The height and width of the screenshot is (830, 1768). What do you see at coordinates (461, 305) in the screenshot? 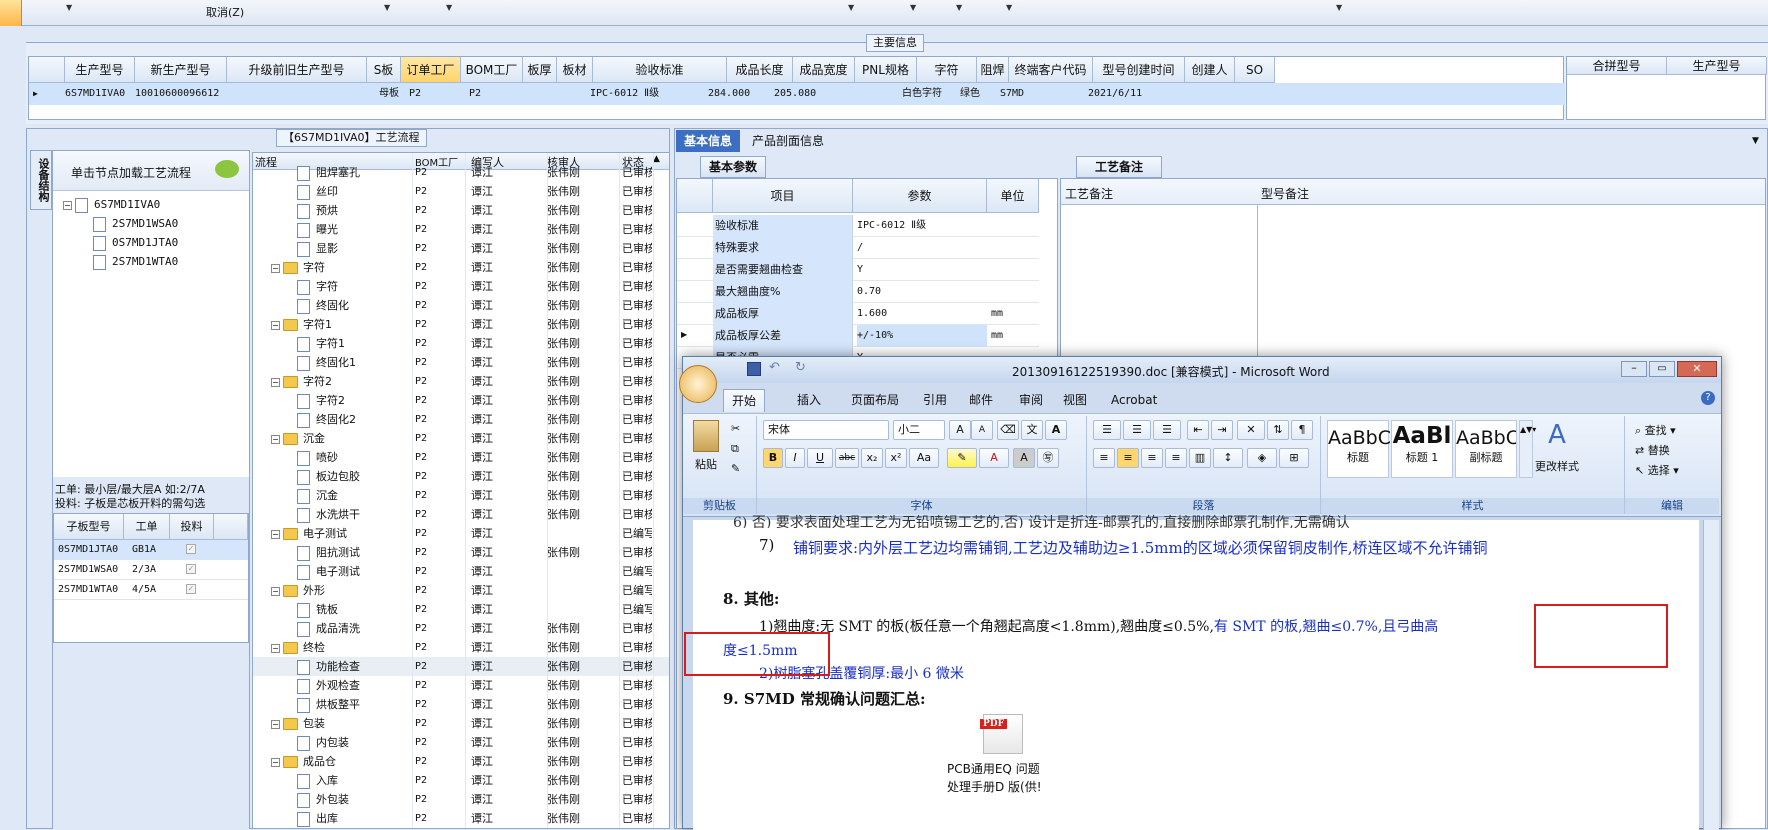
I see `process-row: 终固化 P2 谭江 张伟刚 已审核` at bounding box center [461, 305].